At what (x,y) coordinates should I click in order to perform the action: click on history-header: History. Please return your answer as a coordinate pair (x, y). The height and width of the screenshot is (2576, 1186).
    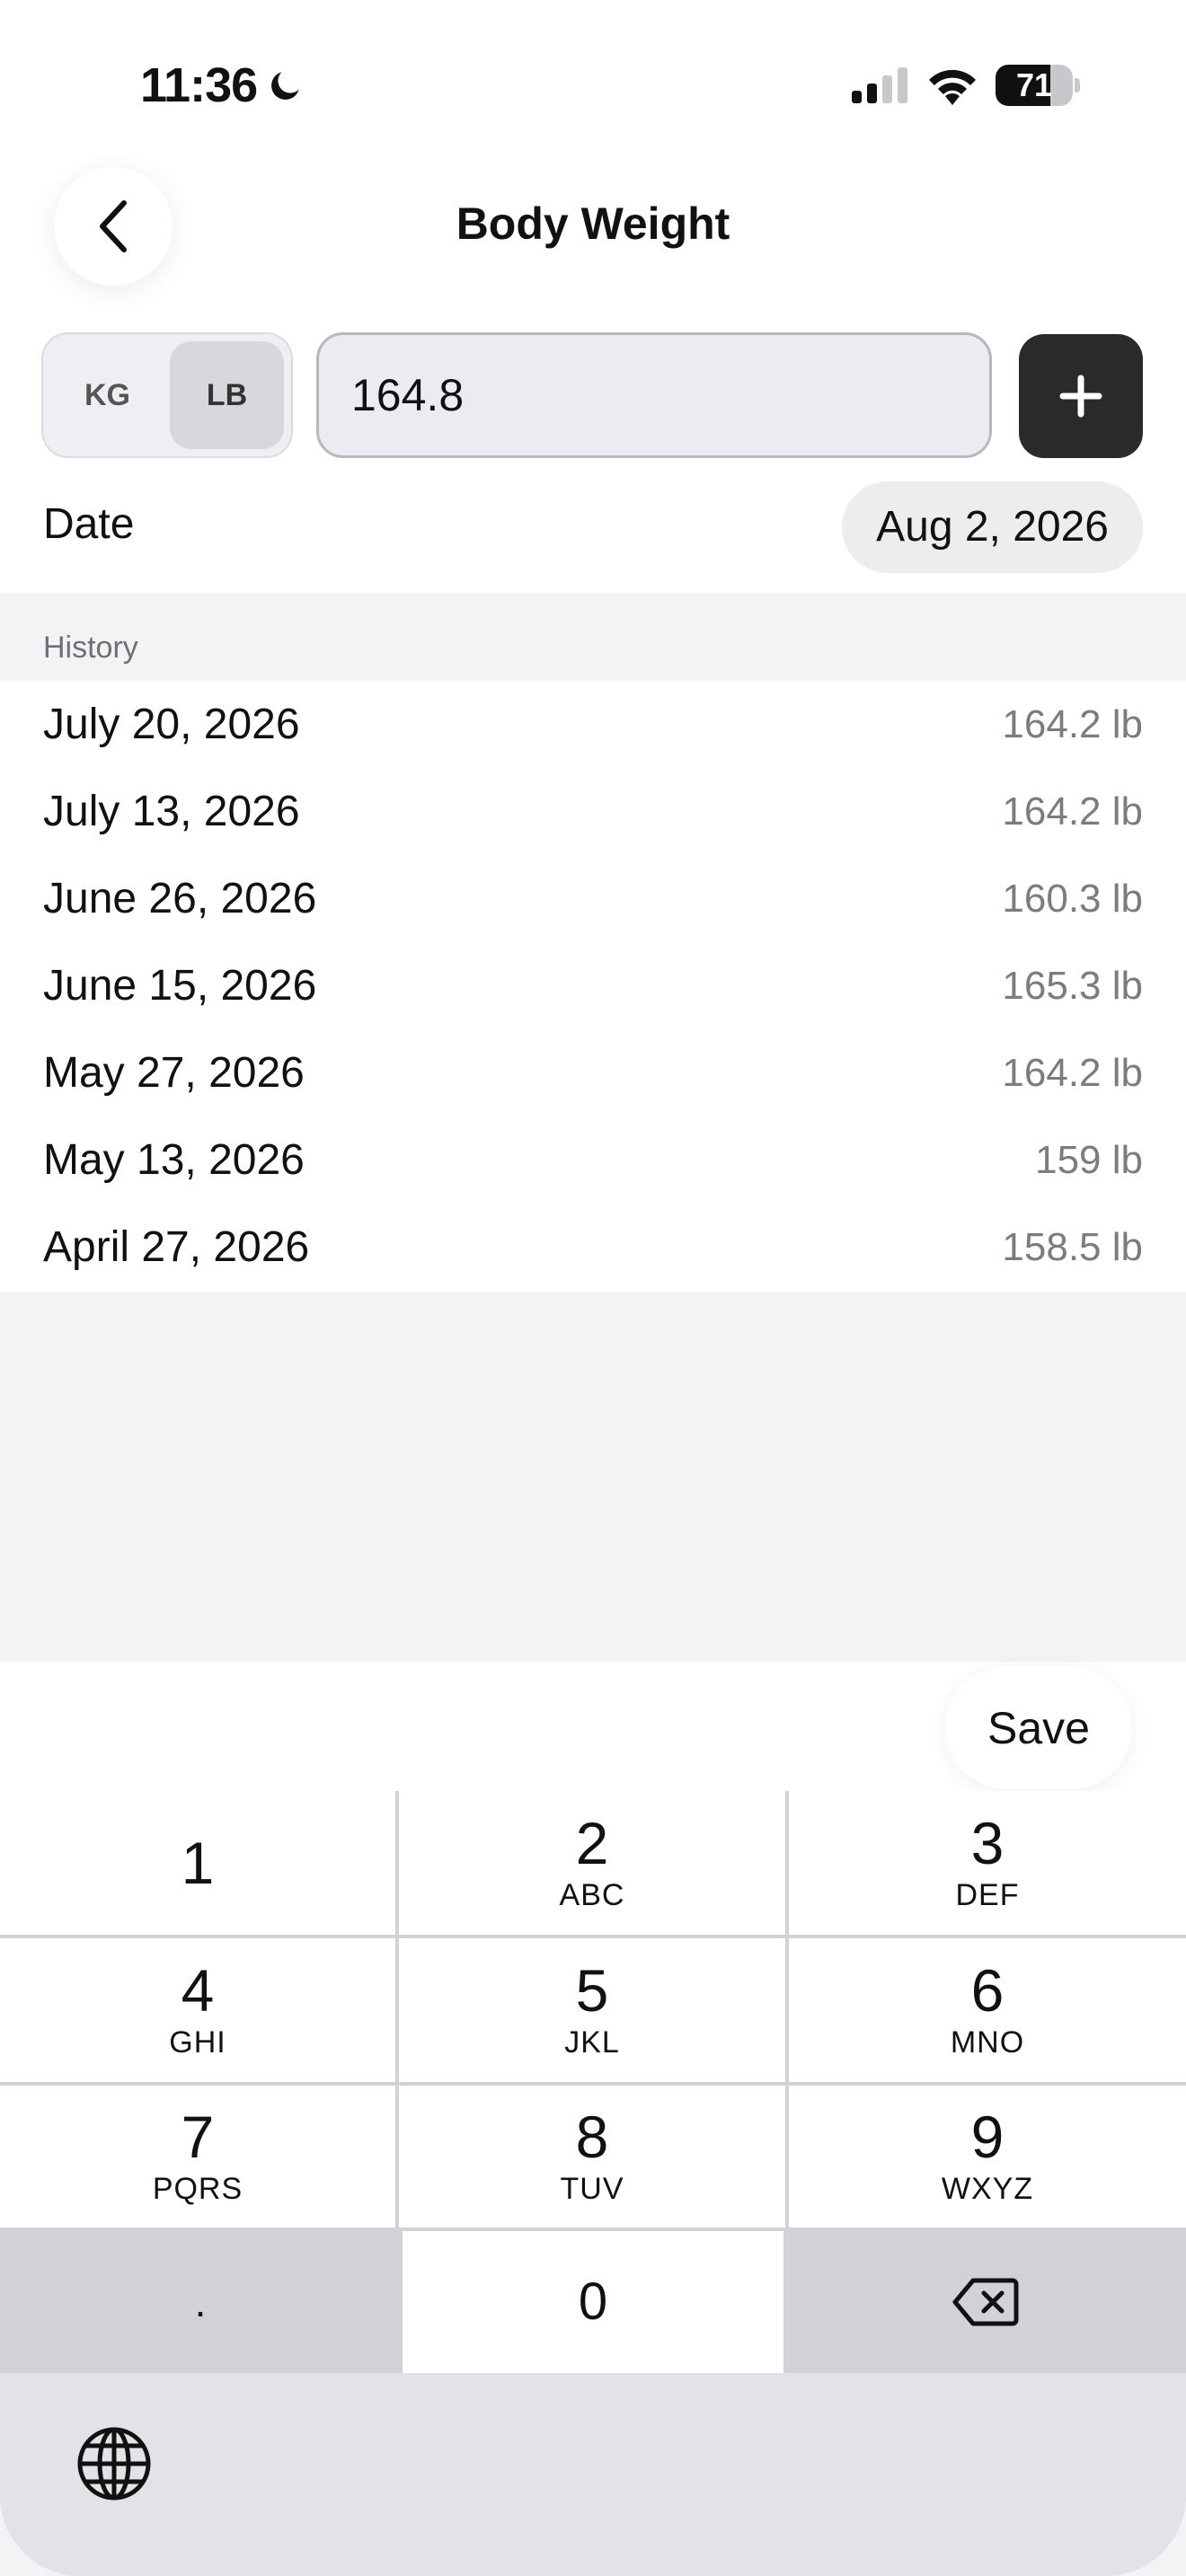
    Looking at the image, I should click on (90, 648).